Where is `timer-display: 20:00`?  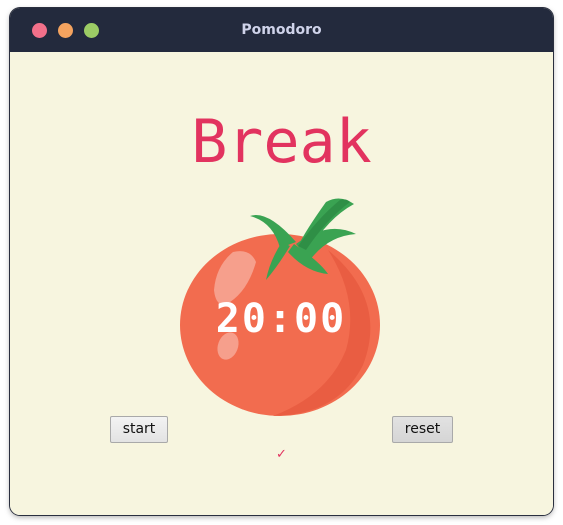
timer-display: 20:00 is located at coordinates (281, 319).